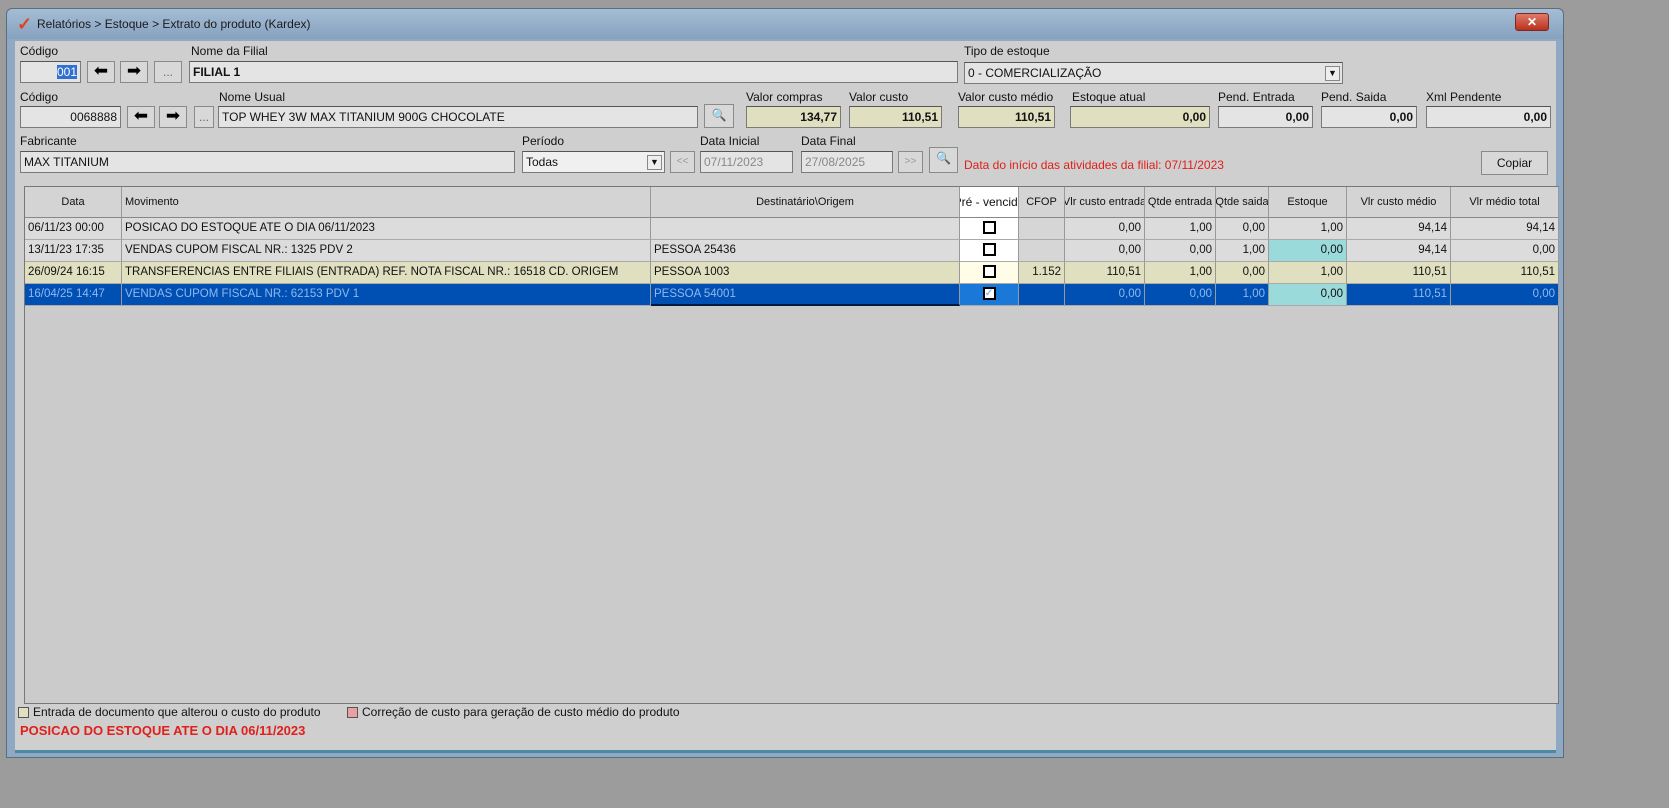 This screenshot has width=1669, height=808. I want to click on column-header-vcm: Vlr custo médio, so click(1399, 202).